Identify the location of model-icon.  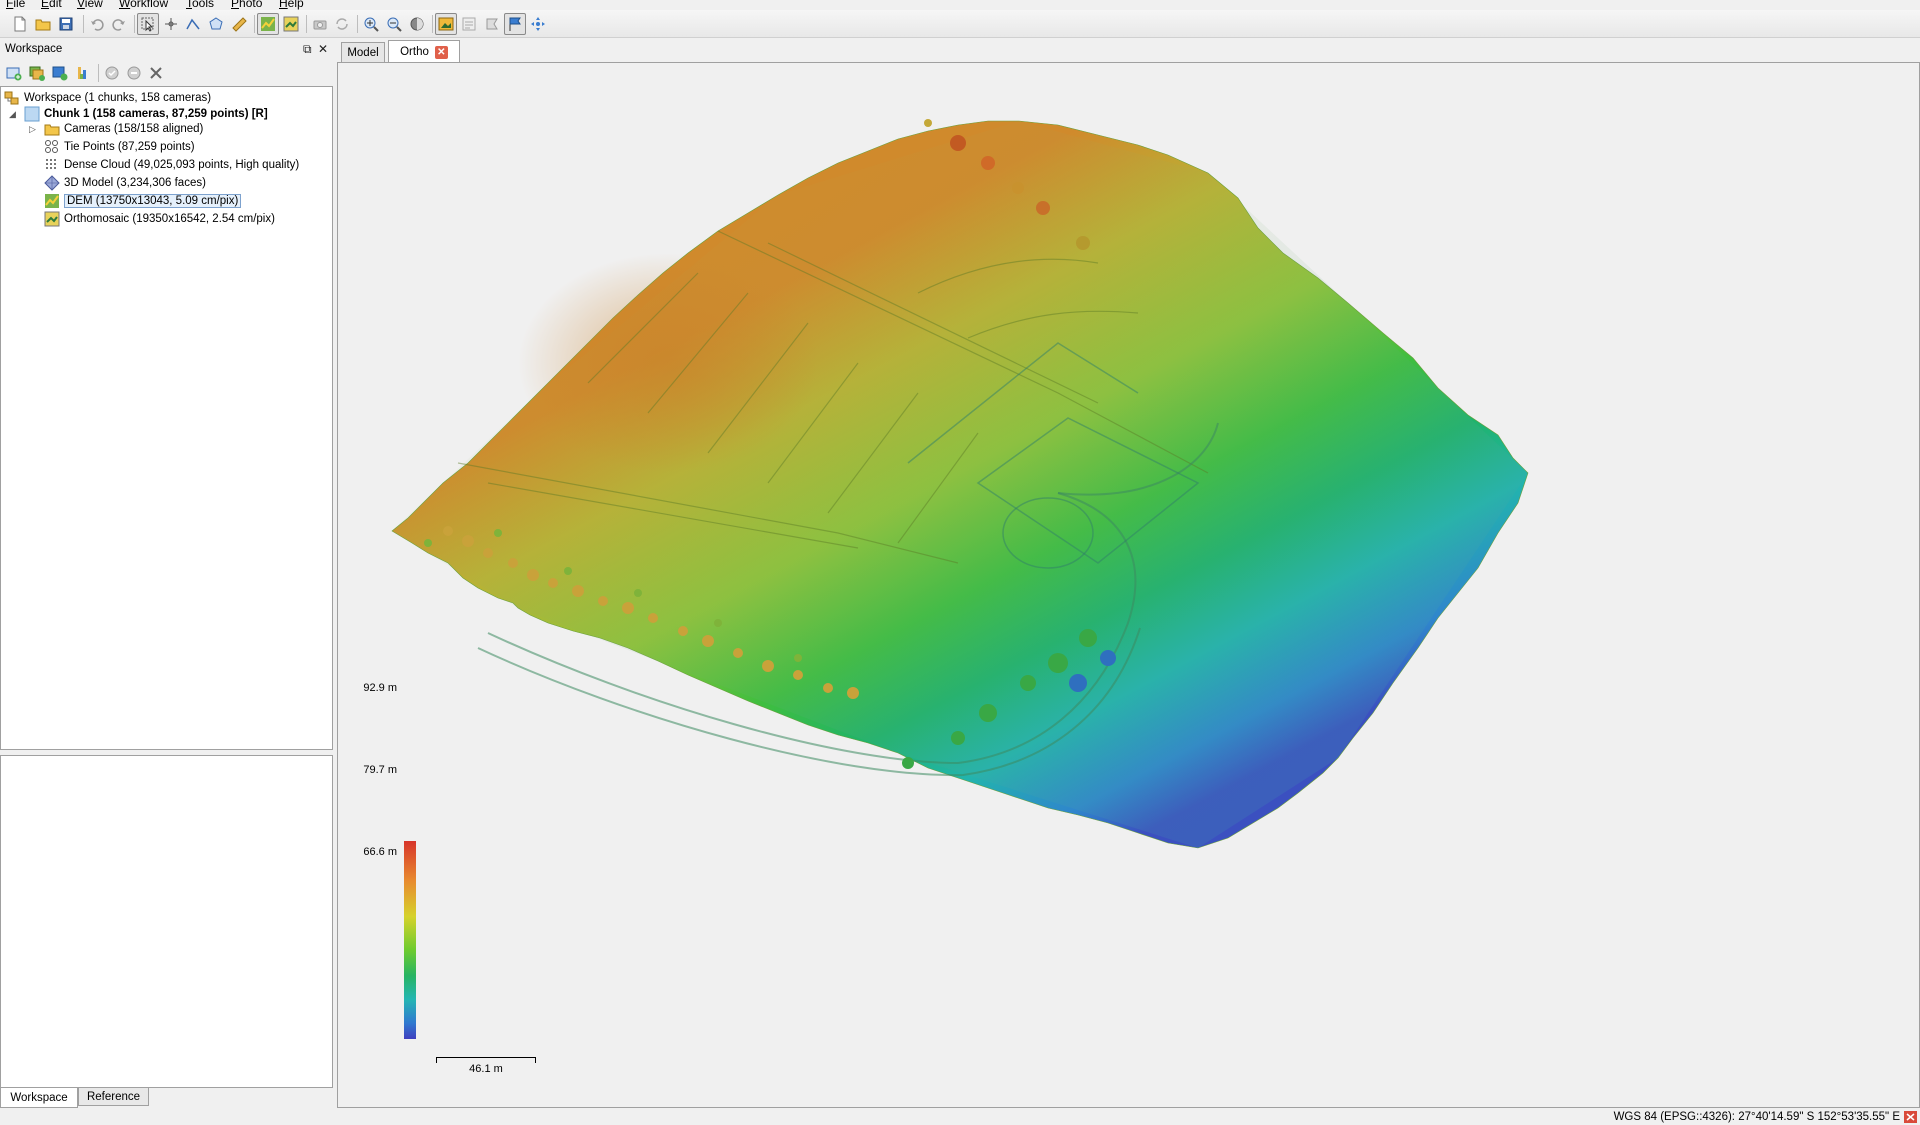
(52, 183).